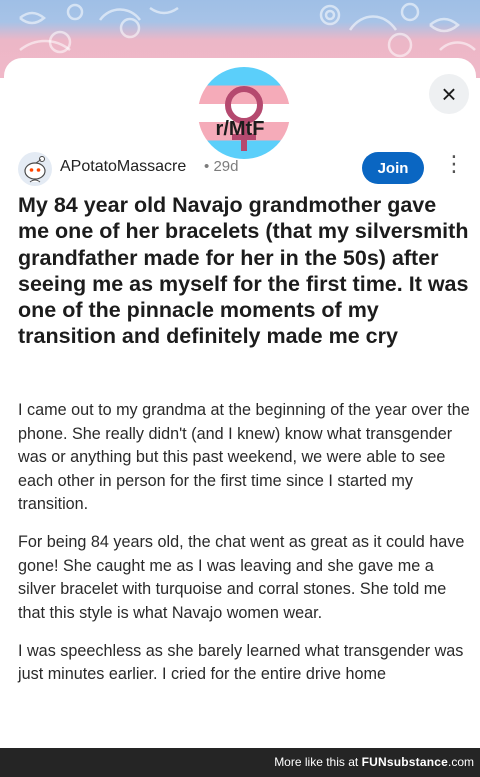 Image resolution: width=480 pixels, height=777 pixels. What do you see at coordinates (240, 762) in the screenshot?
I see `watermark-footer: More like this at FUNsubstance.com` at bounding box center [240, 762].